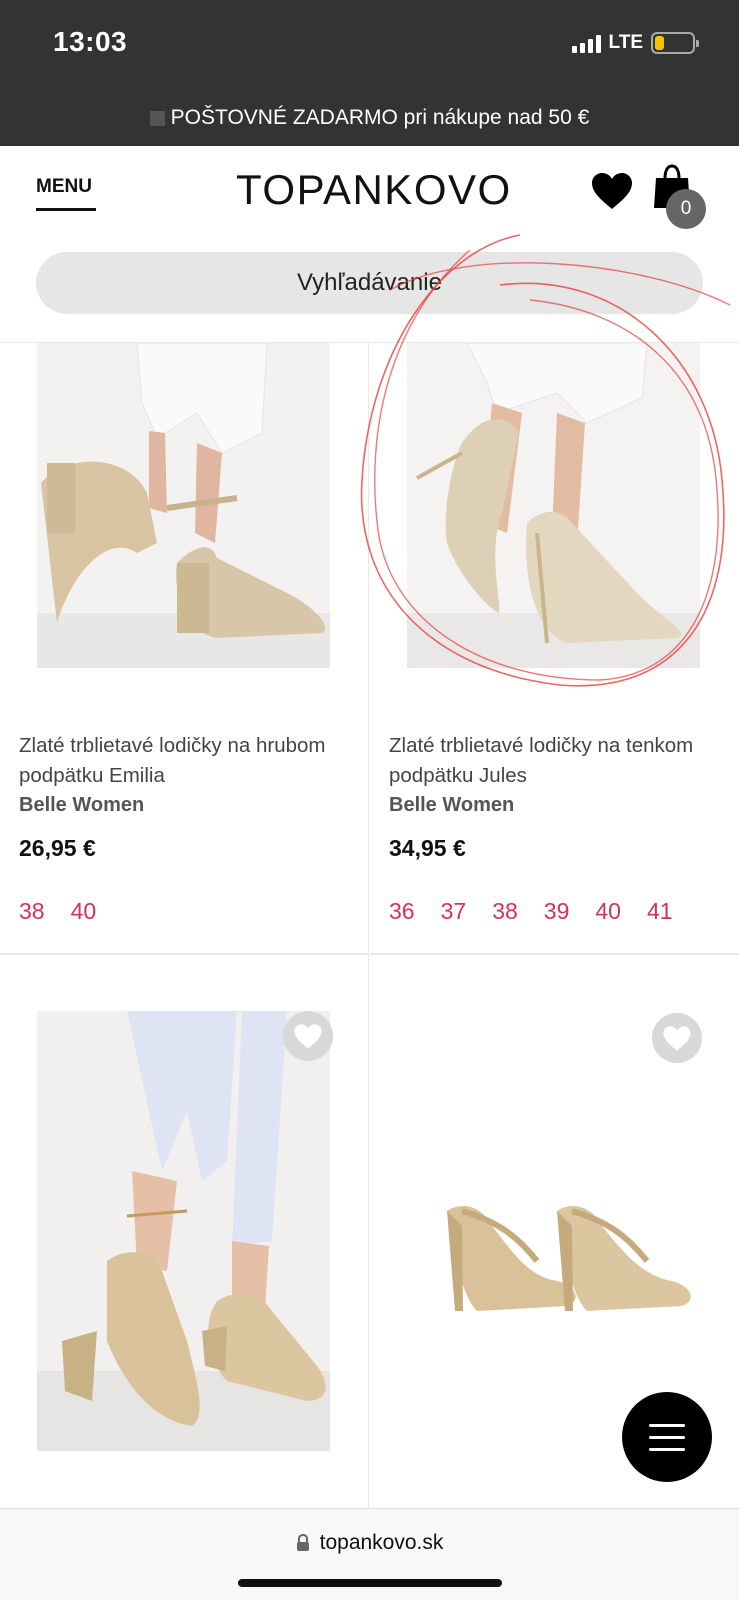 The image size is (739, 1600). What do you see at coordinates (660, 911) in the screenshot?
I see `size-option: 41` at bounding box center [660, 911].